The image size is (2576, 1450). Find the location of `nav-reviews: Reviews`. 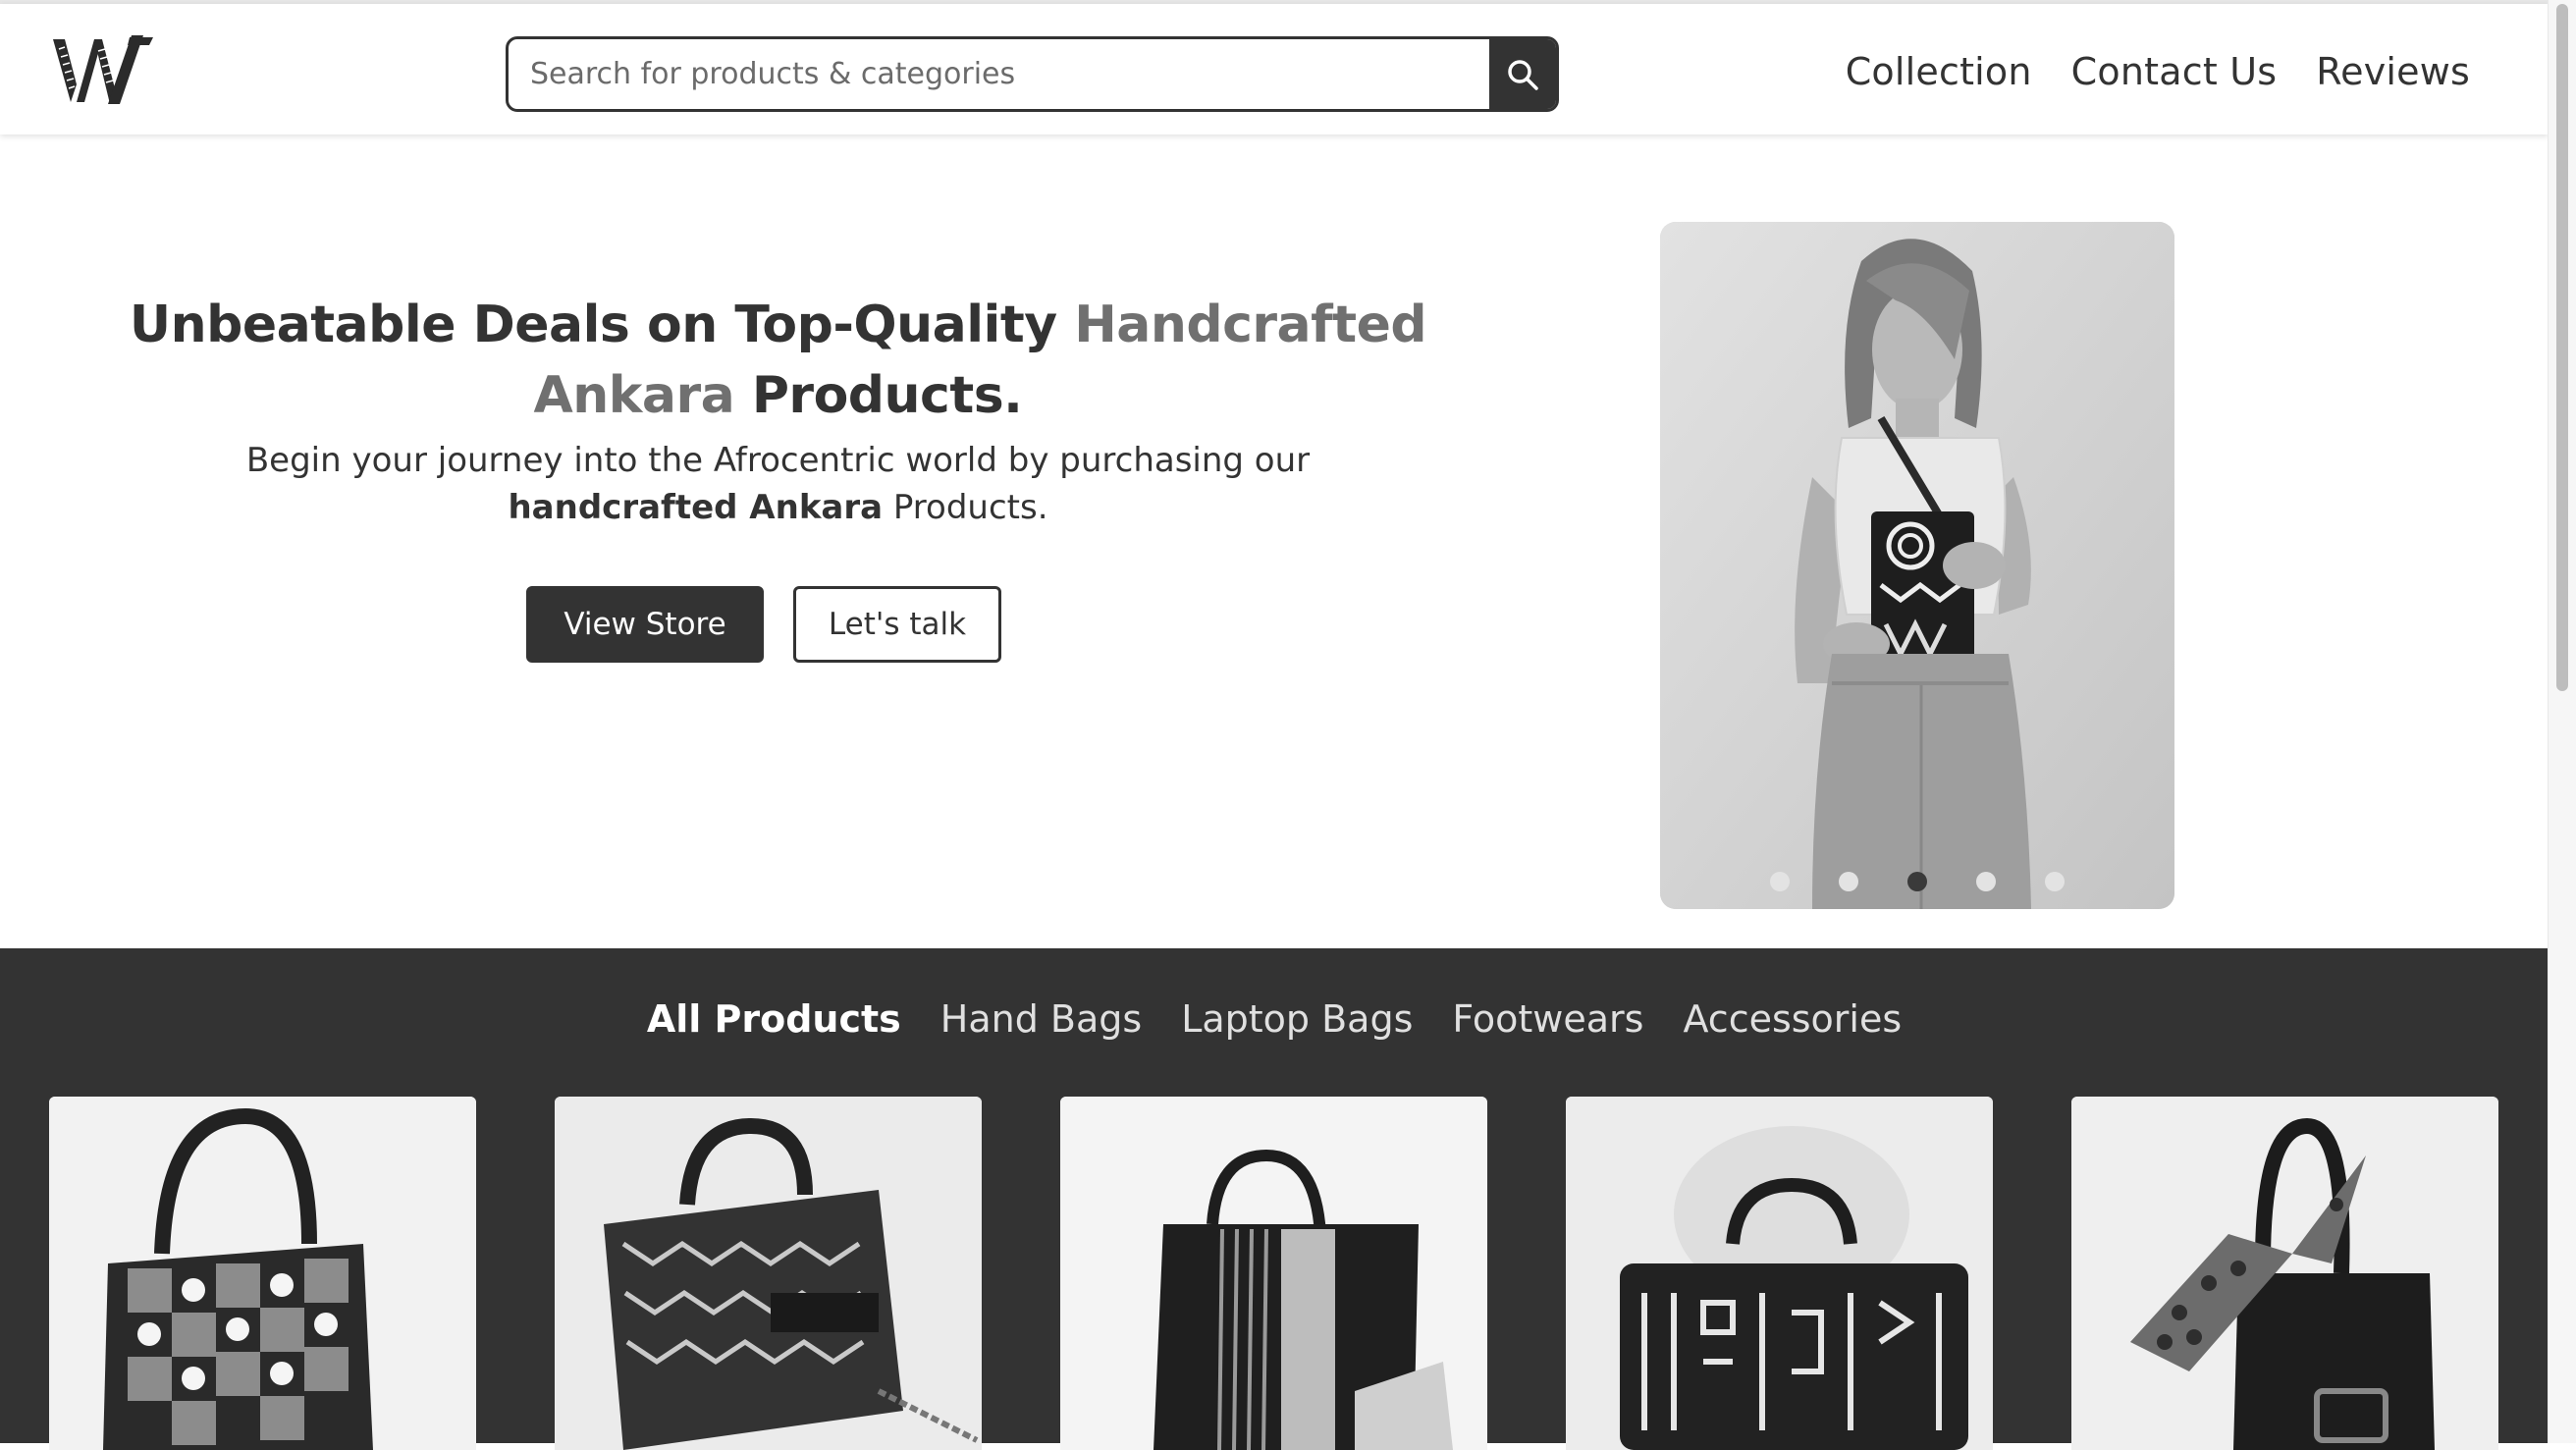

nav-reviews: Reviews is located at coordinates (2393, 71).